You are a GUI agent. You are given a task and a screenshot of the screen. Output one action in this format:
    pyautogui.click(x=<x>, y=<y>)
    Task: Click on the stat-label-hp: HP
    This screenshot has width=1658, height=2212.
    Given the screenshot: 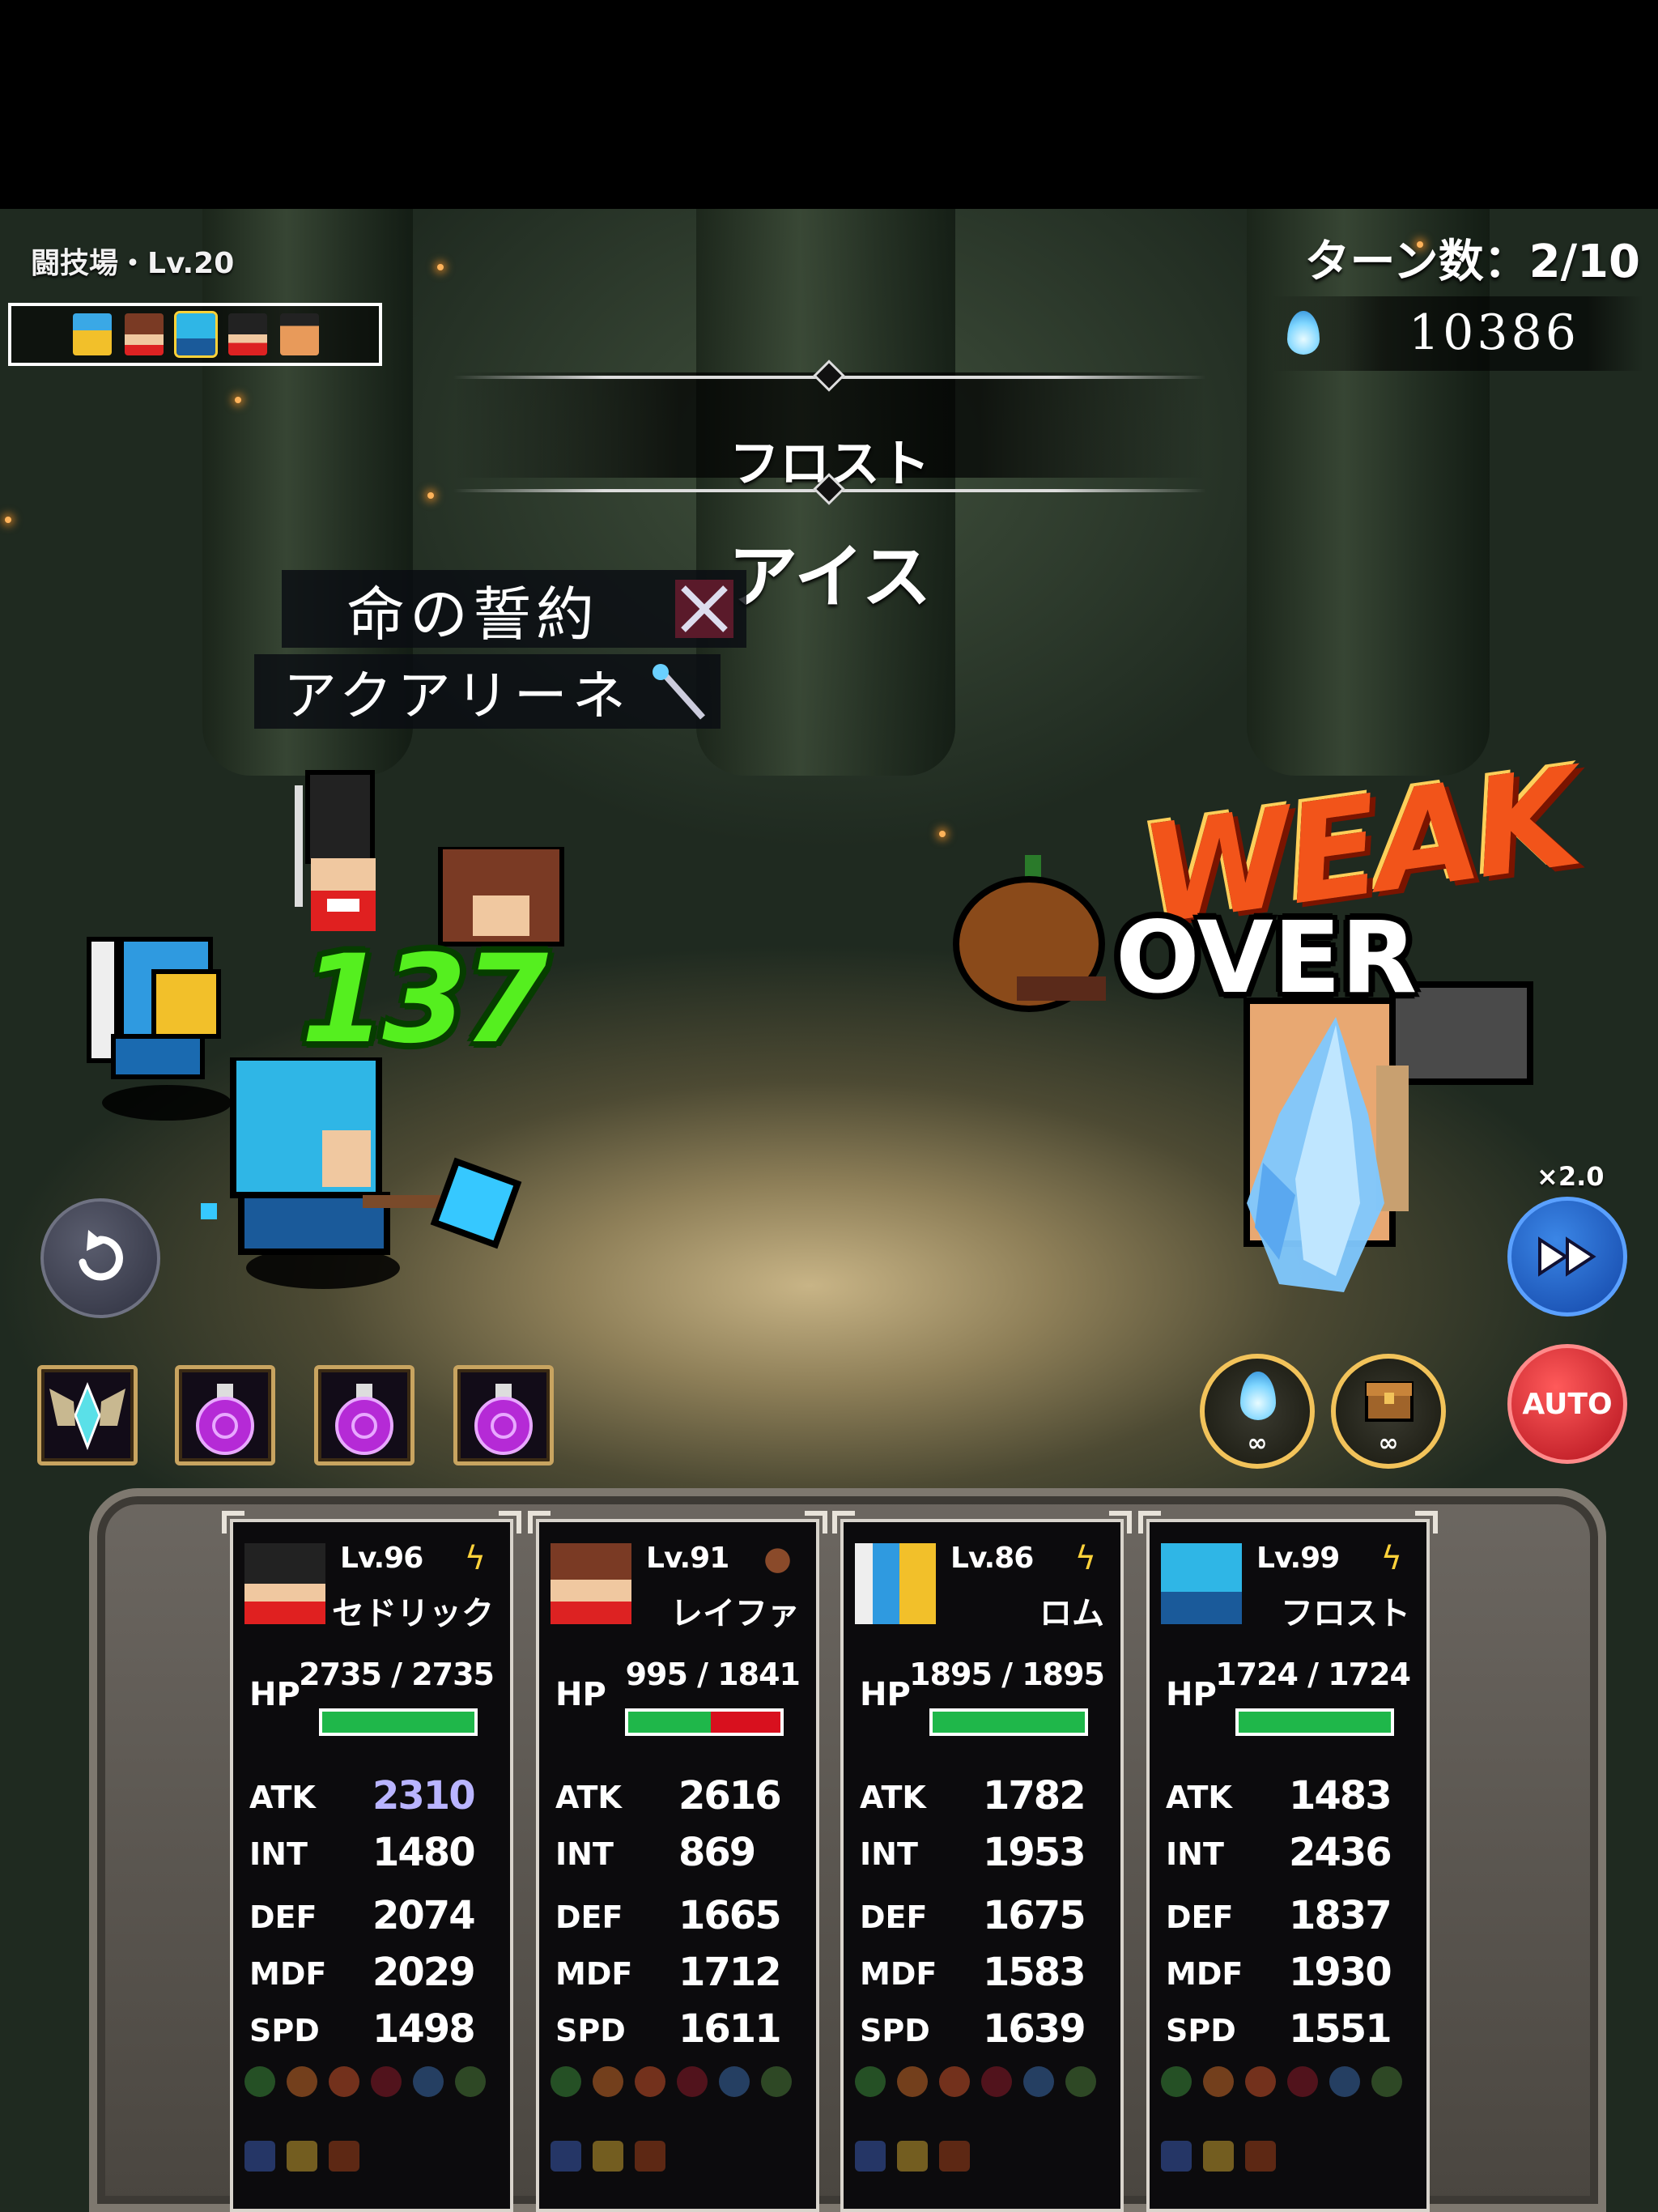 What is the action you would take?
    pyautogui.click(x=885, y=1695)
    